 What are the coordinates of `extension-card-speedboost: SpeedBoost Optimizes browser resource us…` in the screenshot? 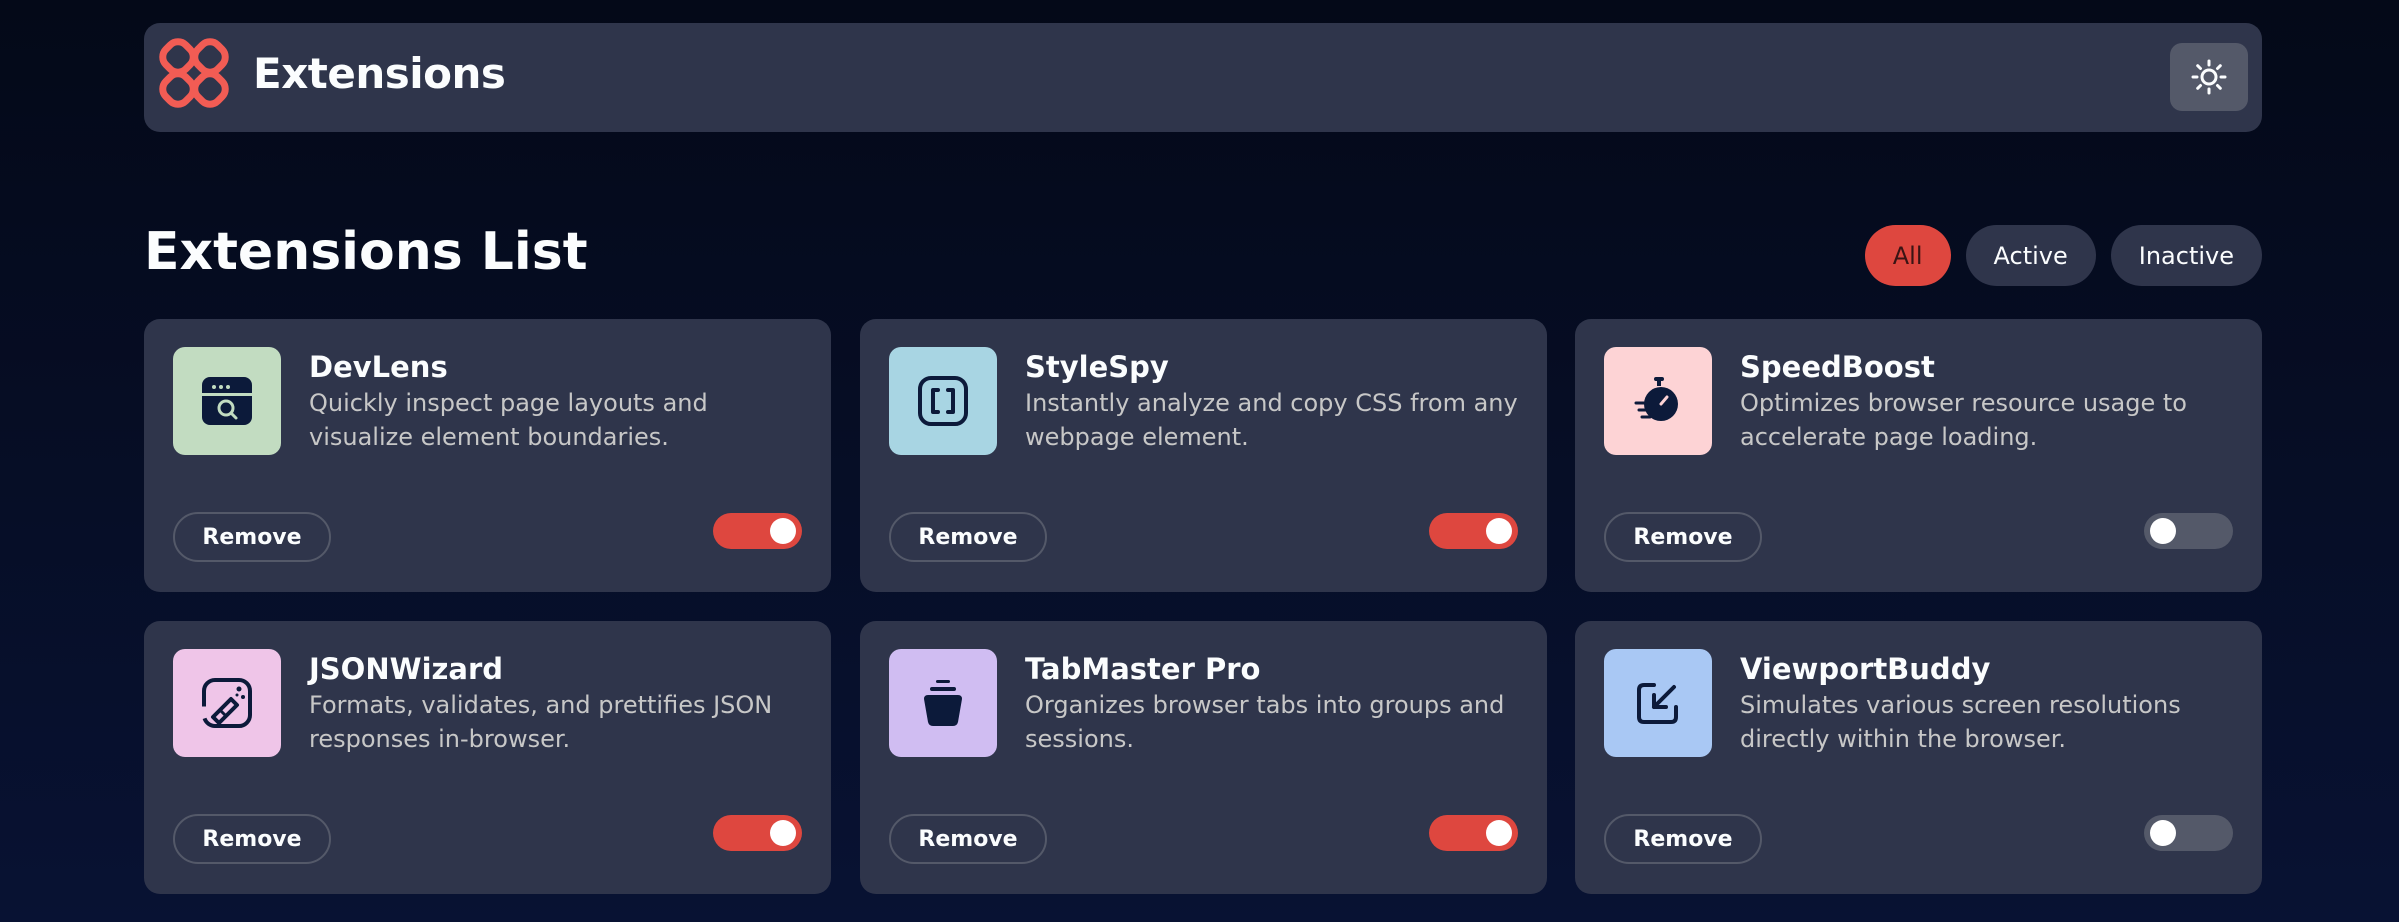 It's located at (1918, 455).